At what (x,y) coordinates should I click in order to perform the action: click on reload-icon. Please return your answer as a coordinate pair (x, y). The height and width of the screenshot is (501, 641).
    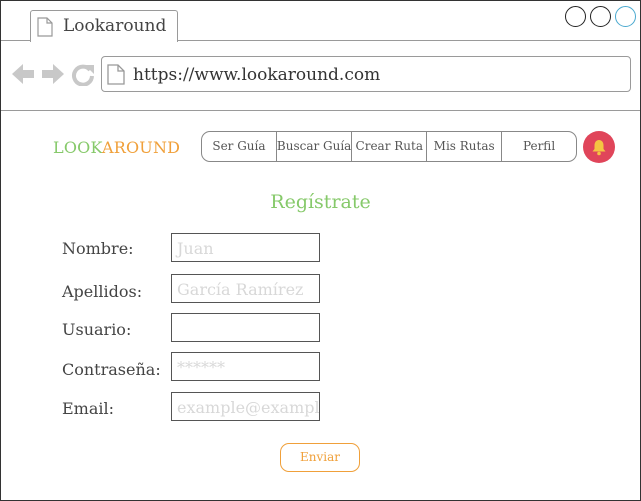
    Looking at the image, I should click on (83, 74).